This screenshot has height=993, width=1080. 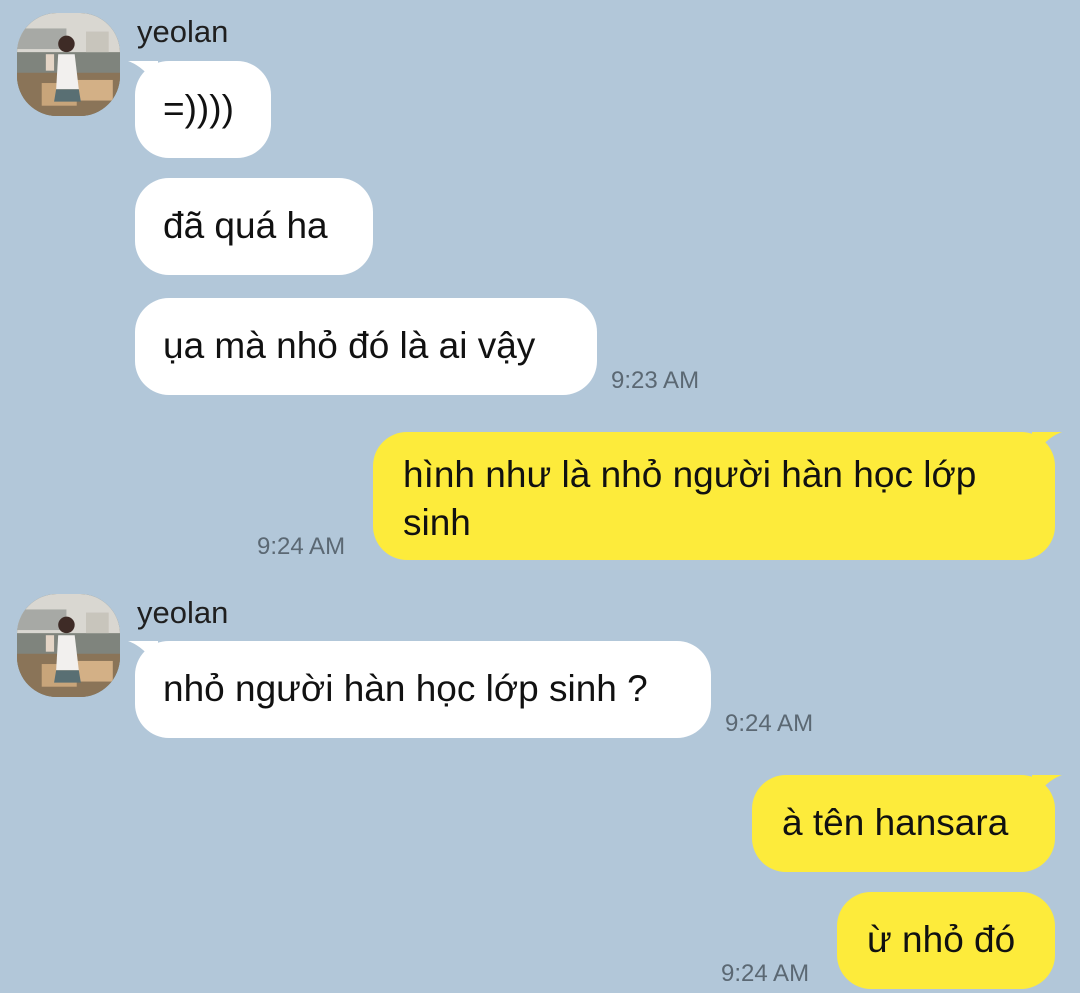 I want to click on message-text: ụa mà nhỏ đó là ai vậy, so click(x=349, y=345).